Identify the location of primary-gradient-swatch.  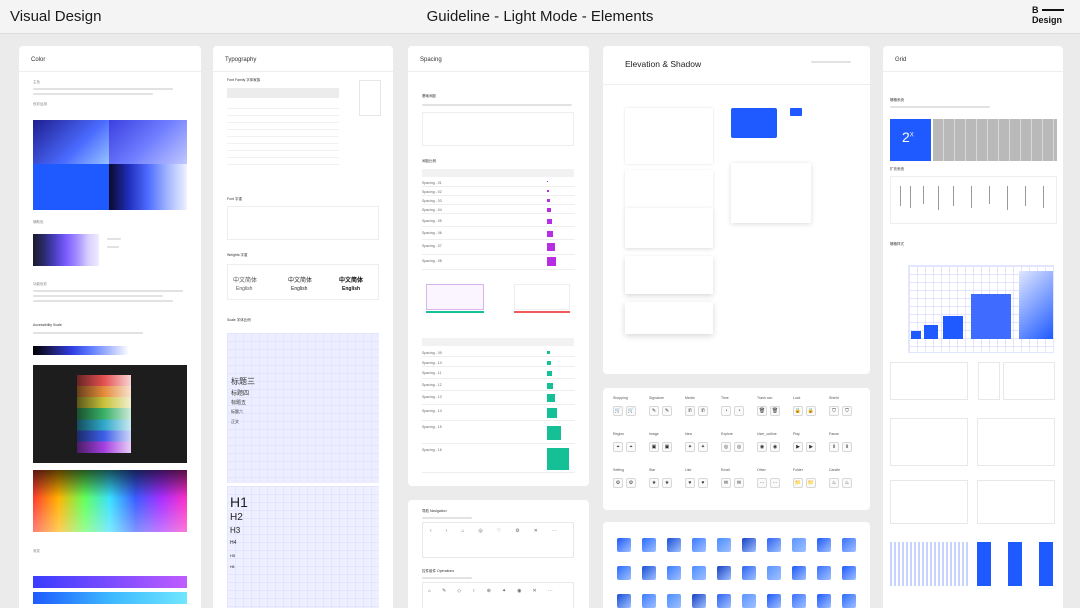
(148, 142).